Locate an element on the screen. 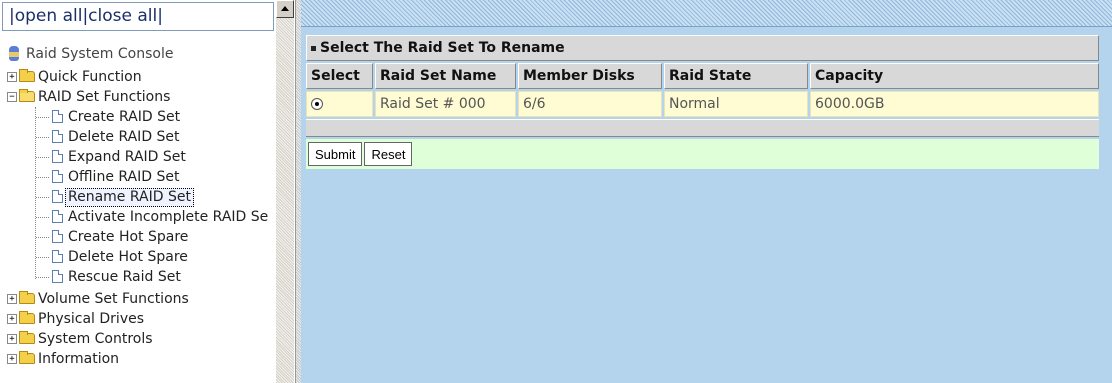 The width and height of the screenshot is (1112, 383). tree-item-label: System Controls is located at coordinates (95, 339).